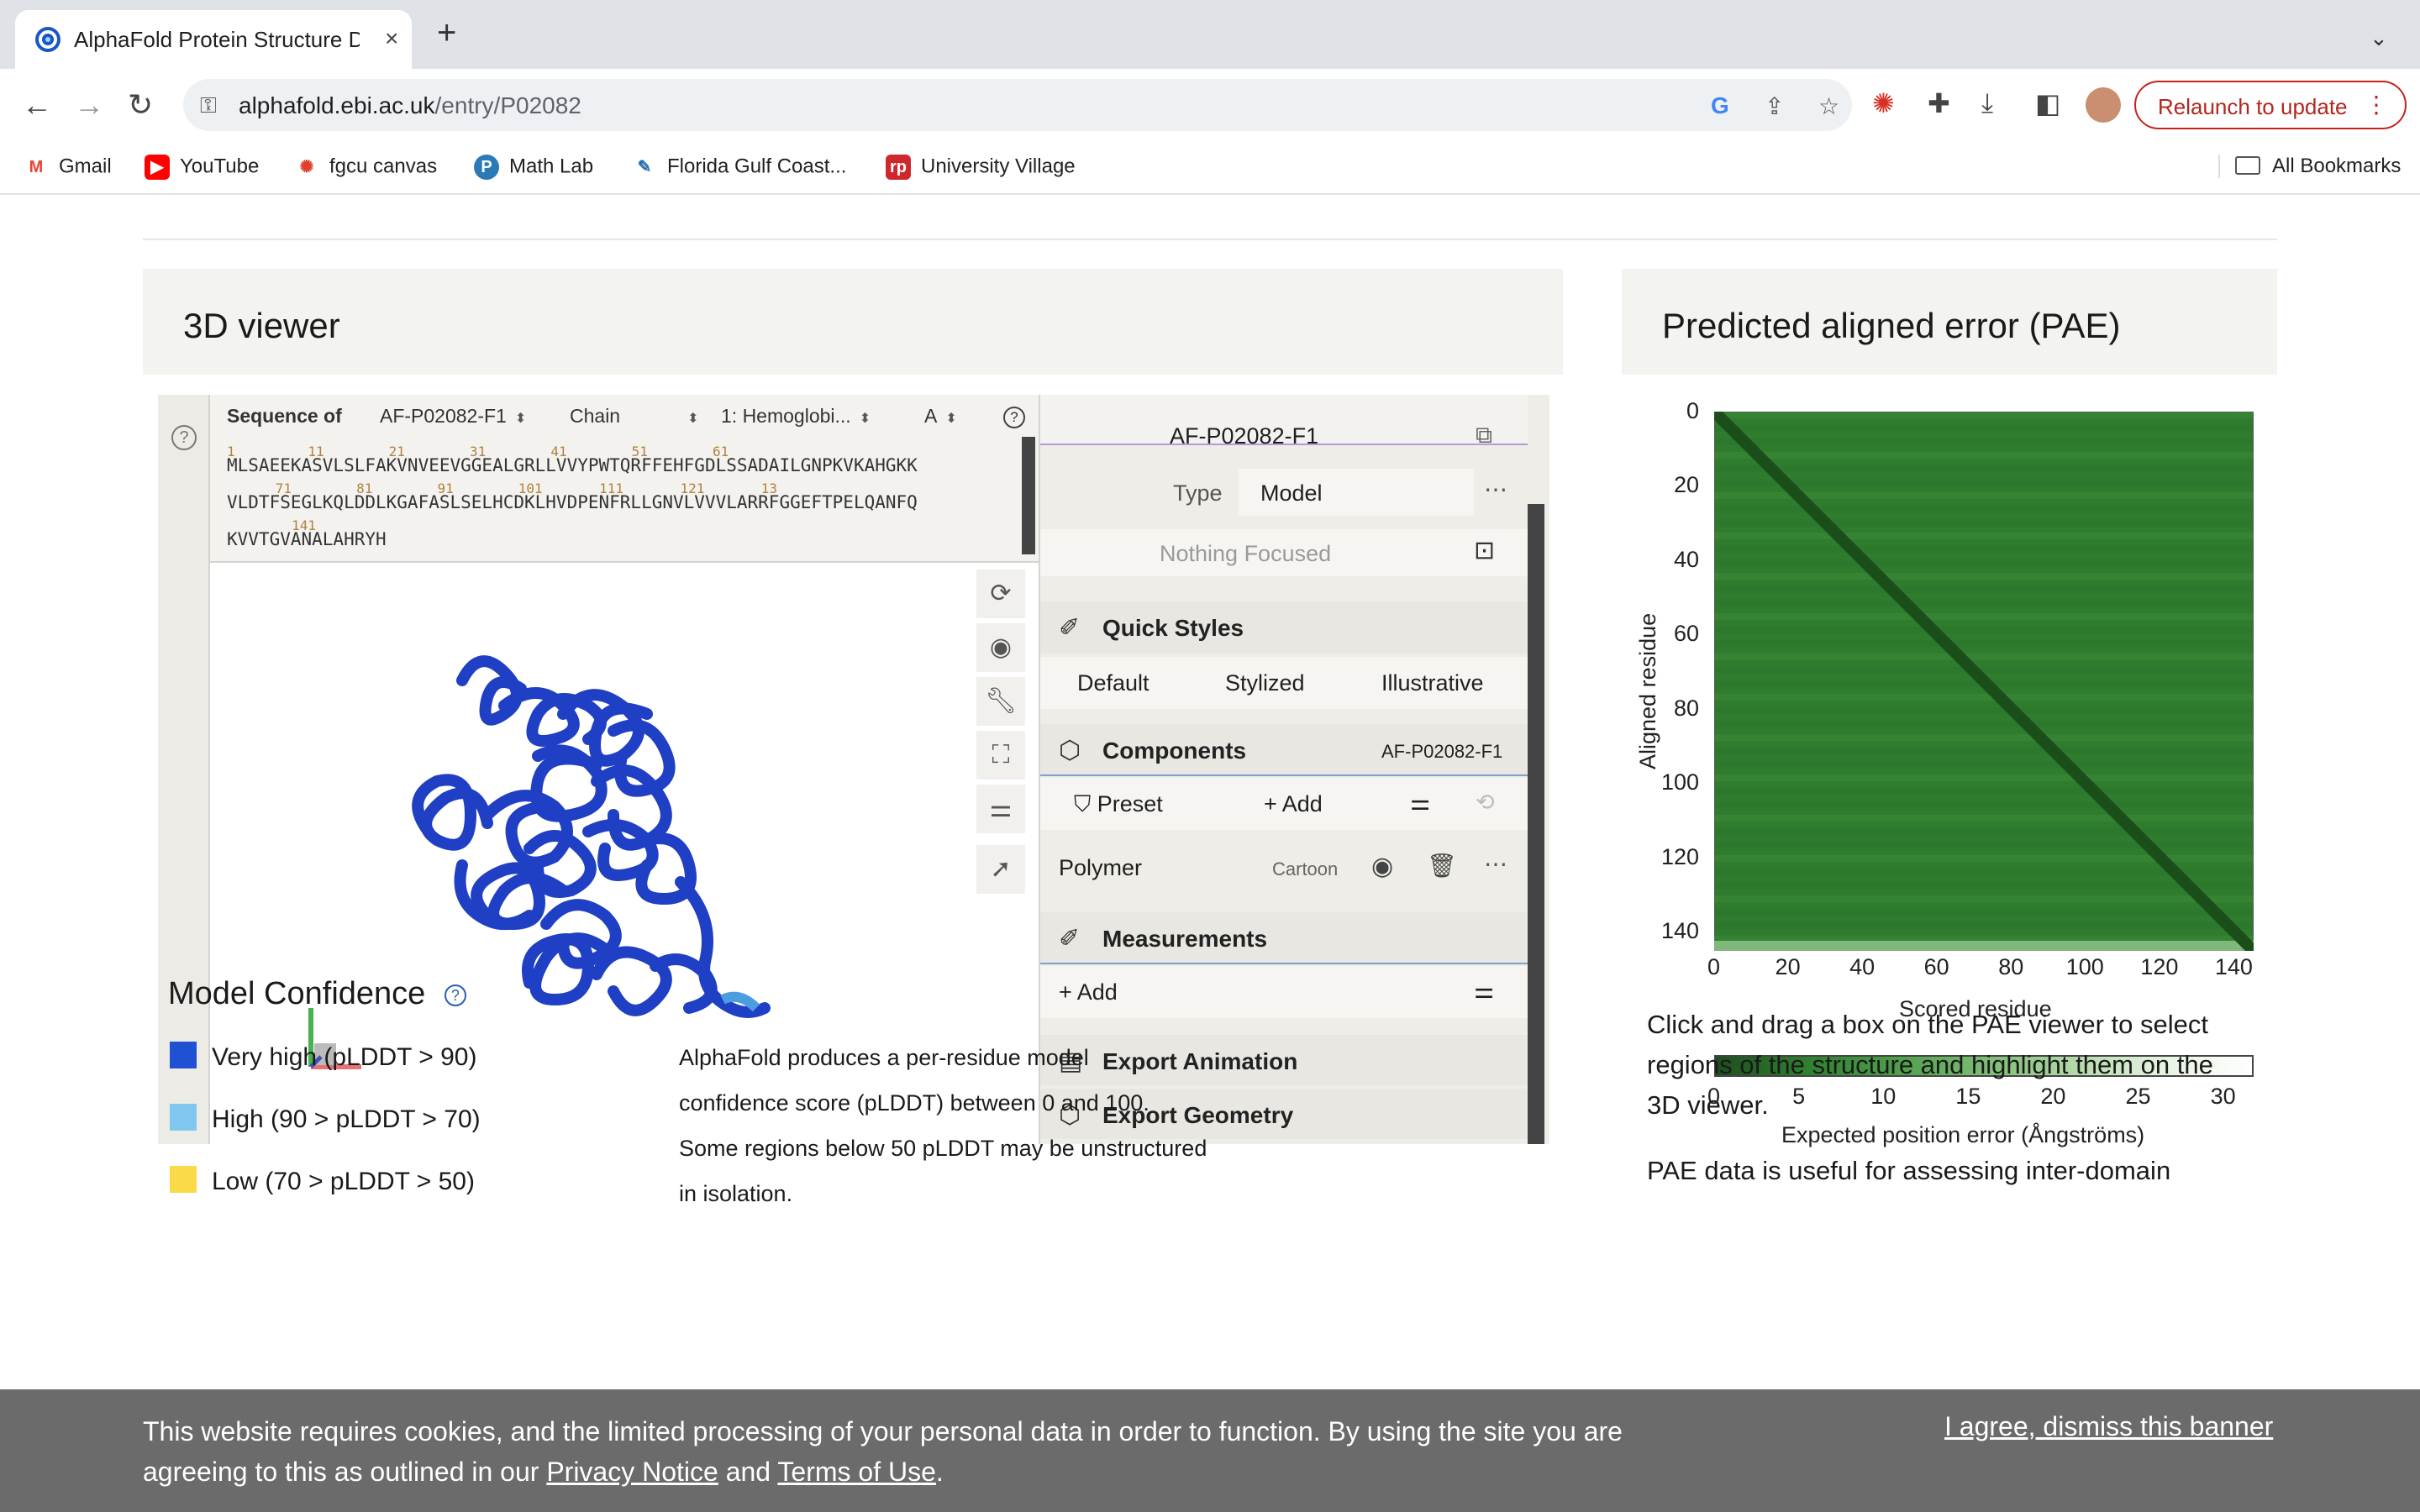 This screenshot has width=2420, height=1512. I want to click on copy-icon: ⧉, so click(1484, 435).